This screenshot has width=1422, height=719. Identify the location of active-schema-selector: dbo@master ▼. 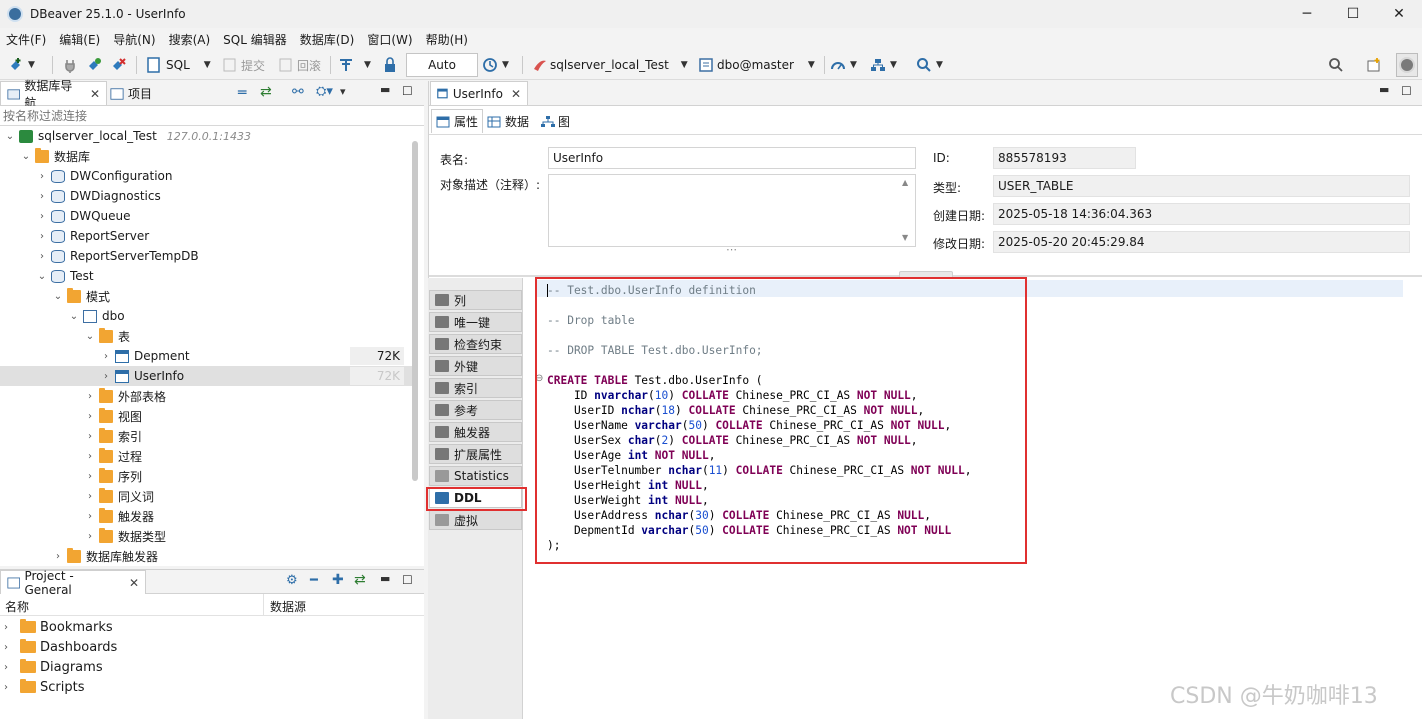
(756, 65).